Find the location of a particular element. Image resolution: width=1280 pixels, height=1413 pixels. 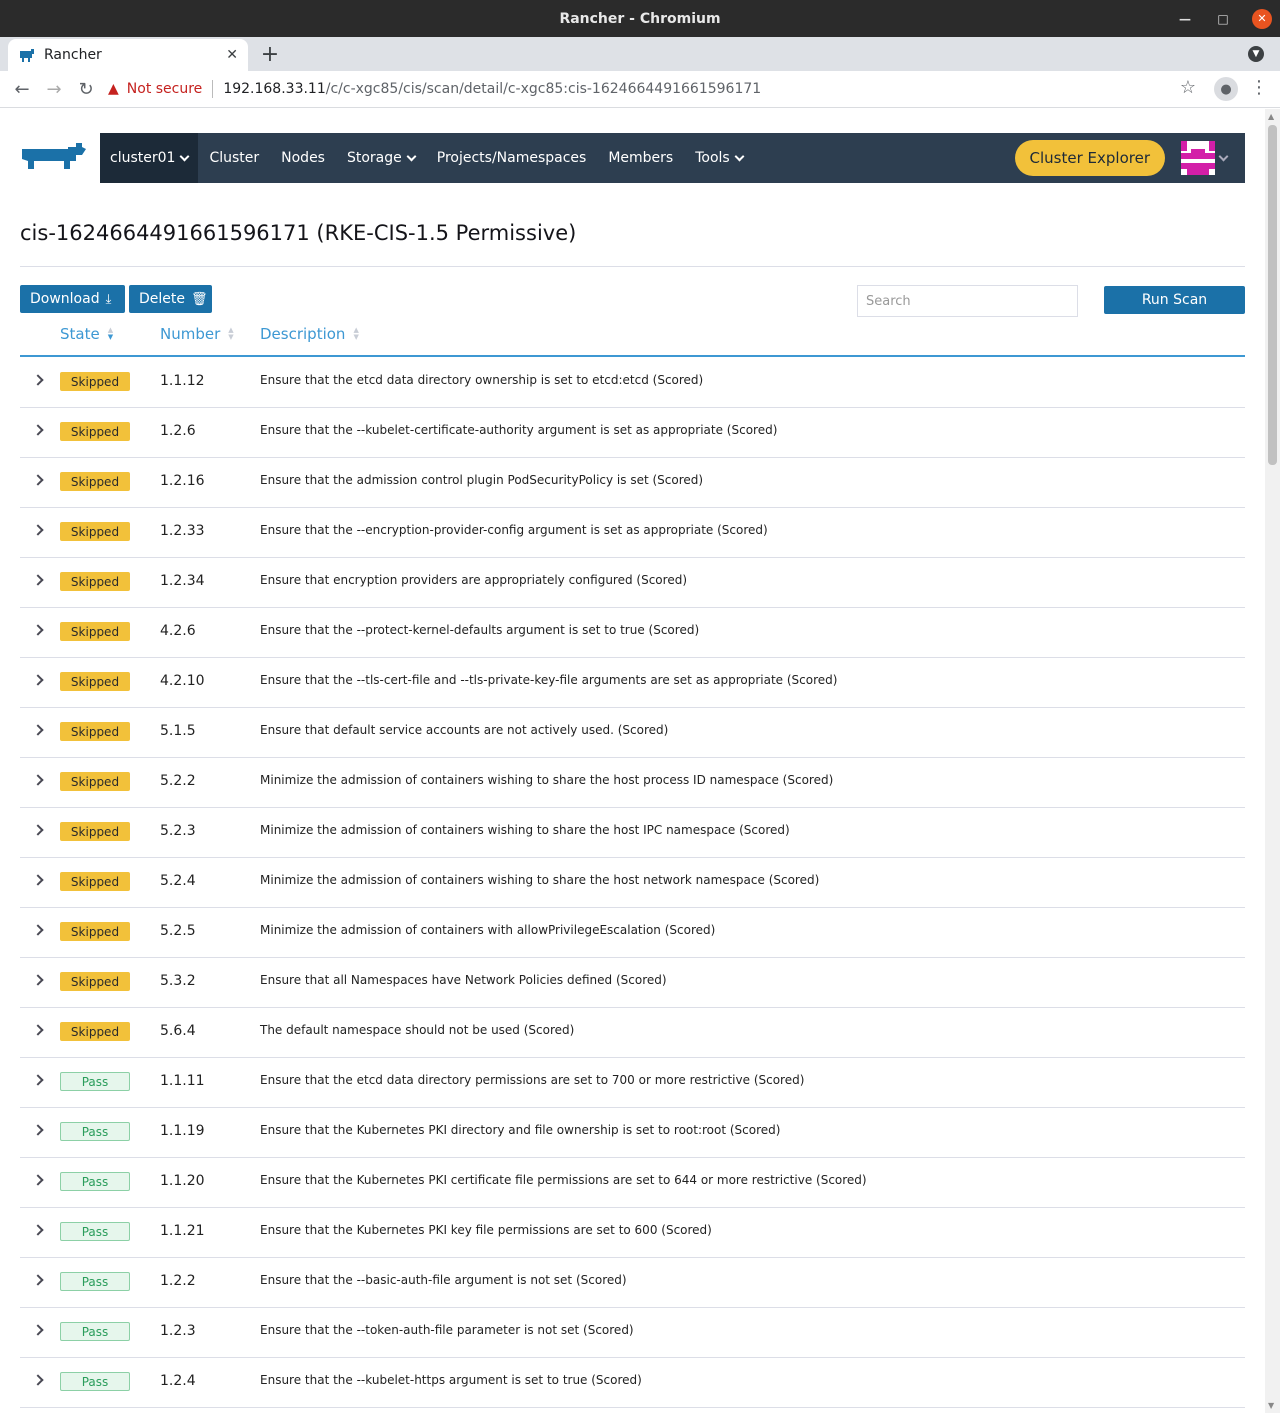

window-controls: — □ ✕ is located at coordinates (1224, 18).